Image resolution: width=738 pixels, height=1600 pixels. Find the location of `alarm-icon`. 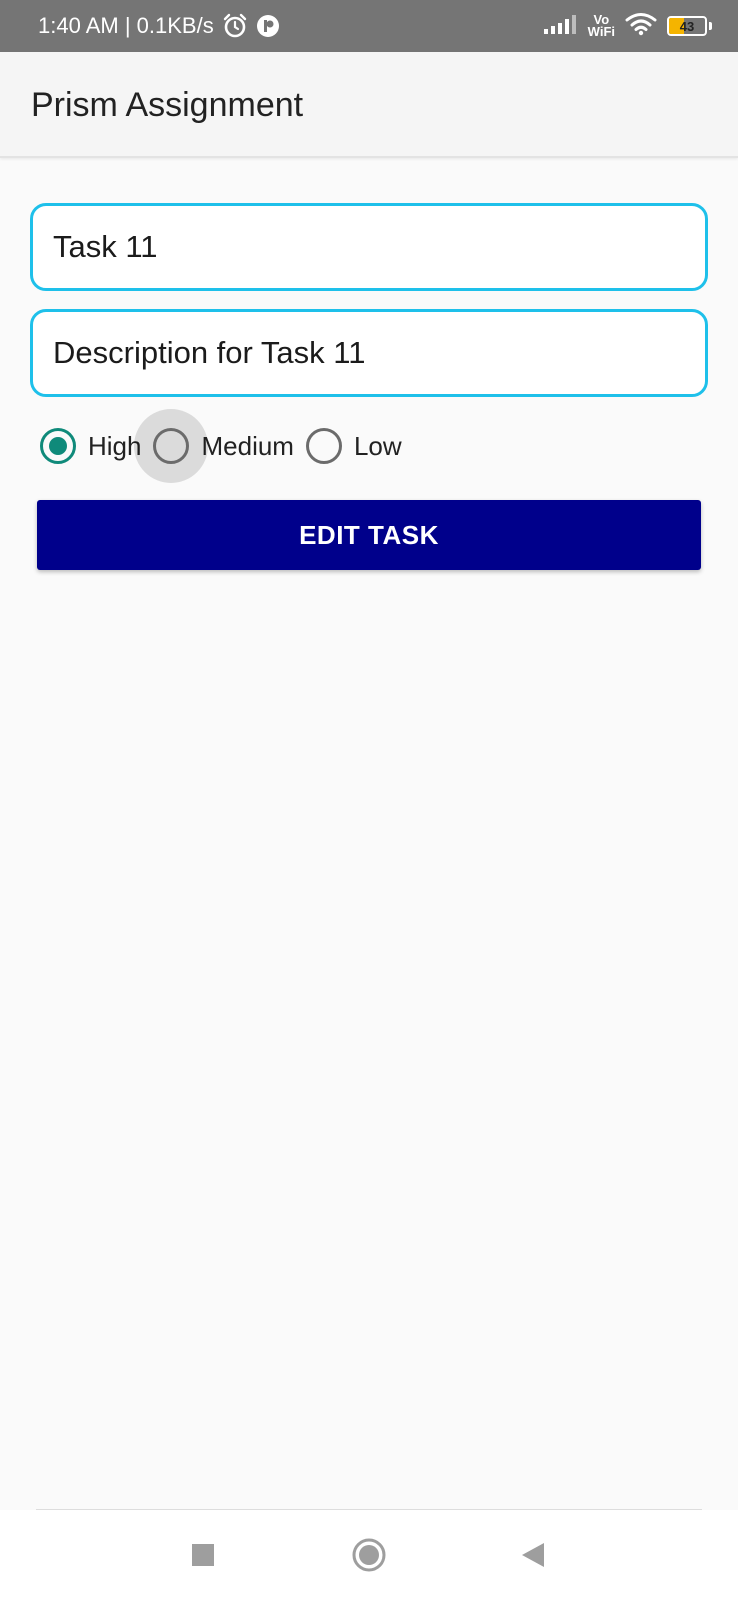

alarm-icon is located at coordinates (235, 26).